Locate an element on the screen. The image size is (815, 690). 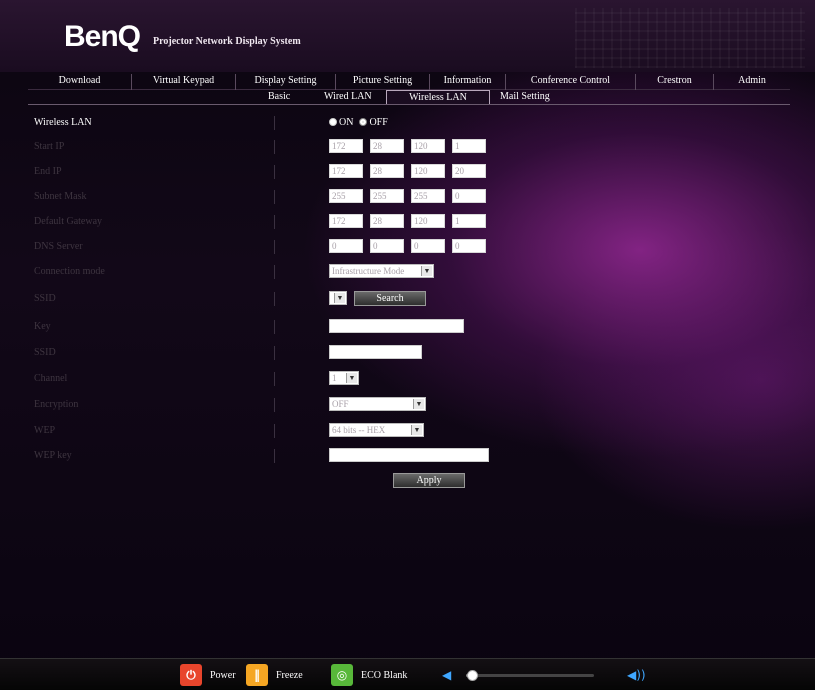
subtab-wired-lan: Wired LAN is located at coordinates (350, 97).